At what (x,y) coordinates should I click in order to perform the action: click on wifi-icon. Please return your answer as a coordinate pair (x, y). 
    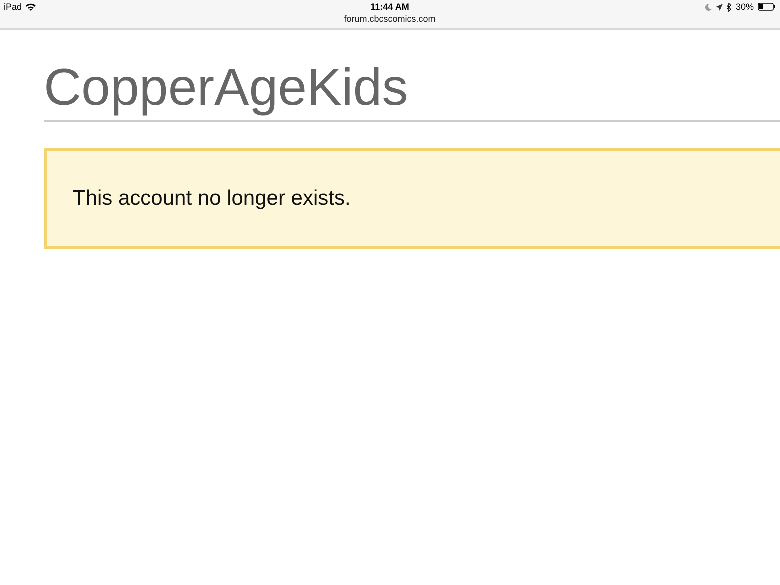
    Looking at the image, I should click on (31, 7).